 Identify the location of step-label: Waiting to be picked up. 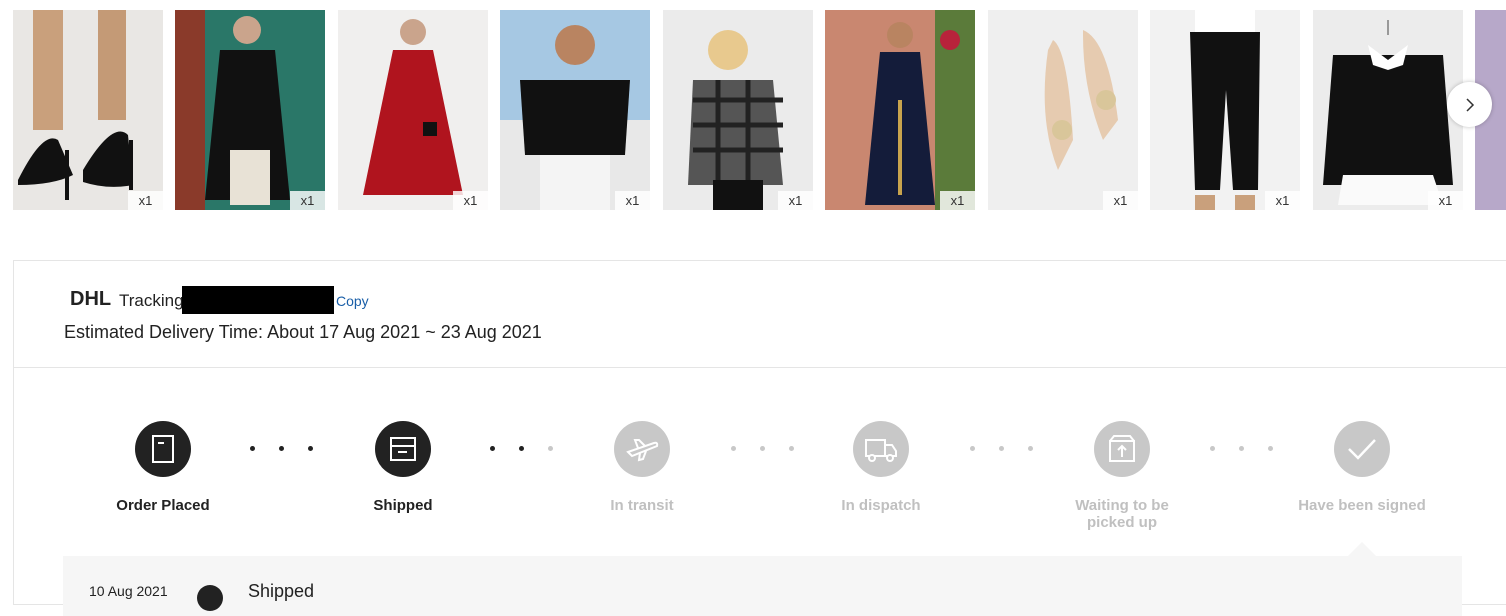
(1122, 514).